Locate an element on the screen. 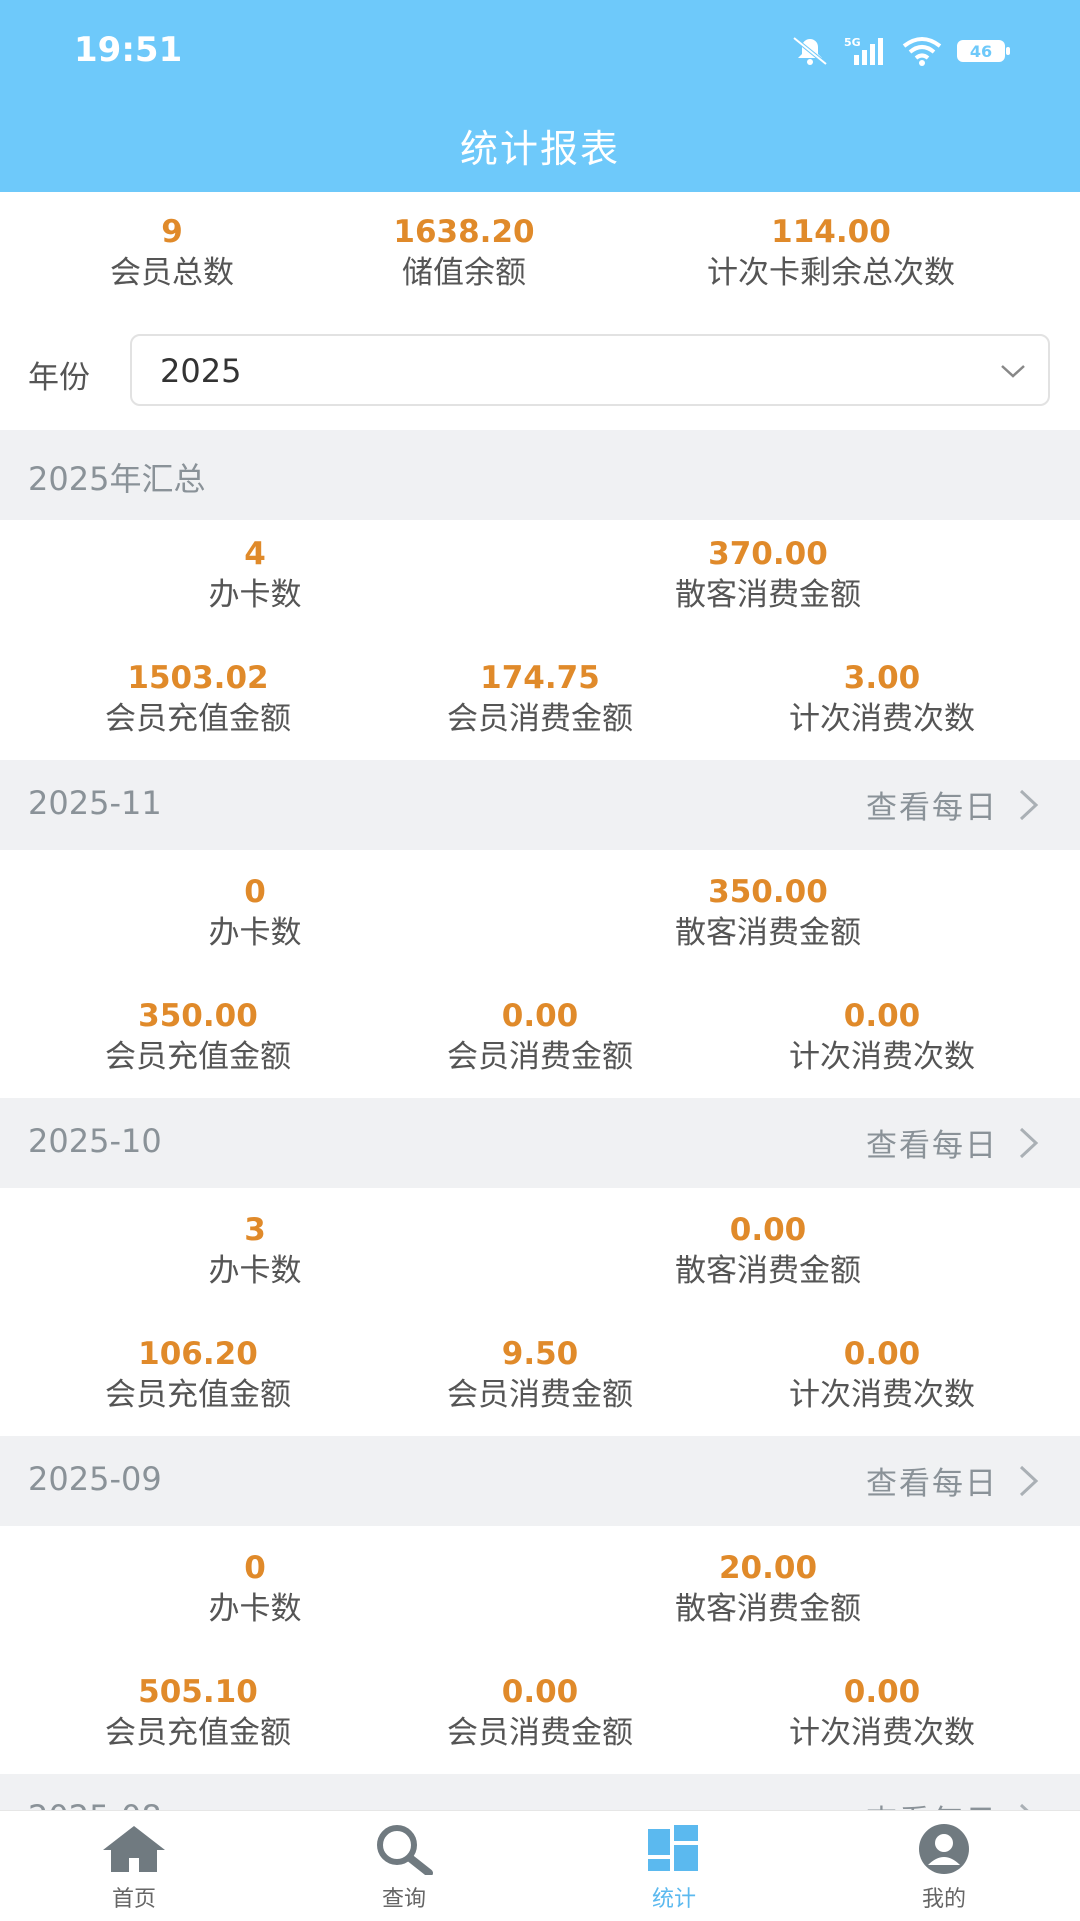 The image size is (1080, 1921). walkin-spend: 370.00 散客消费金额 is located at coordinates (768, 575).